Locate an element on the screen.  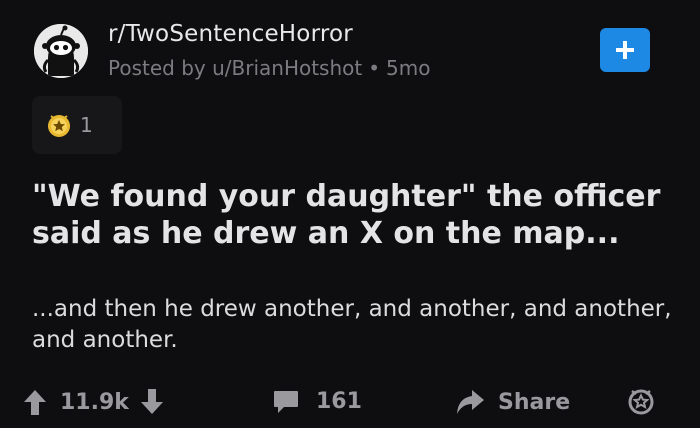
share-button: Share is located at coordinates (512, 402).